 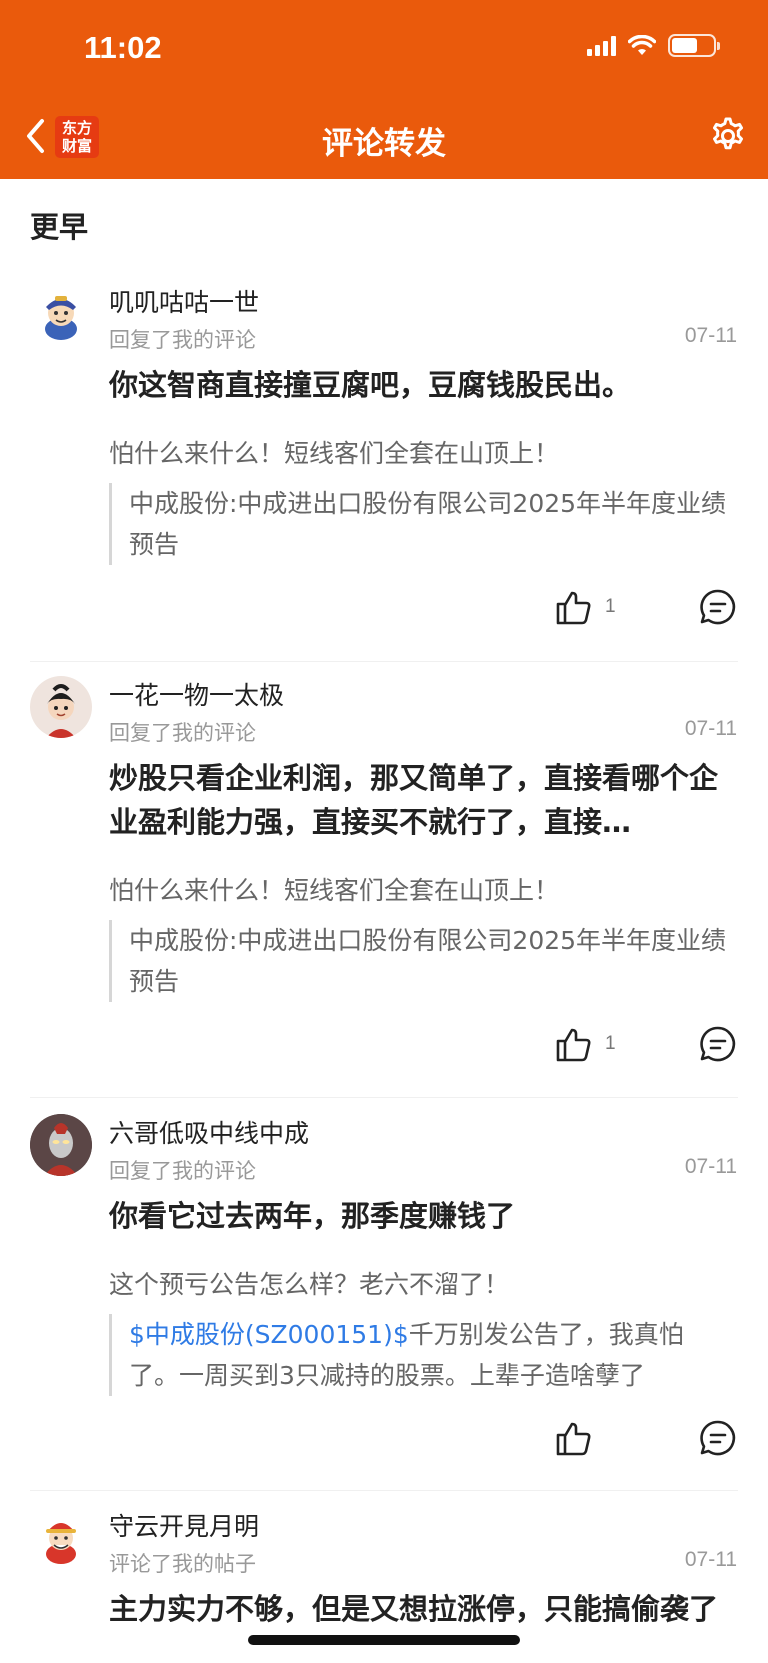 I want to click on status-icons, so click(x=653, y=45).